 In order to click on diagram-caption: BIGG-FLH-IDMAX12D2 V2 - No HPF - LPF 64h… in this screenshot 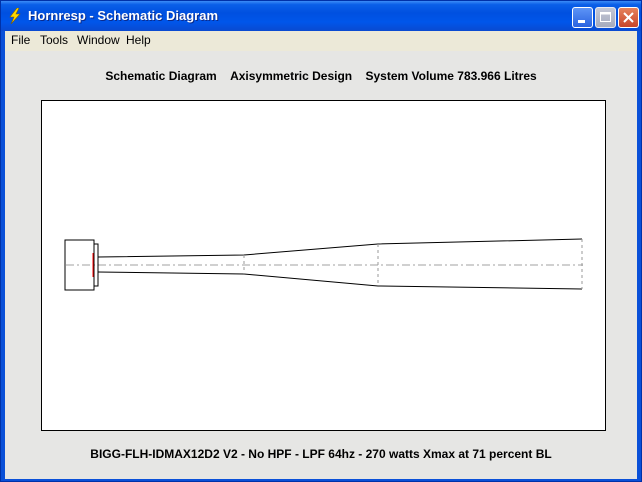, I will do `click(321, 454)`.